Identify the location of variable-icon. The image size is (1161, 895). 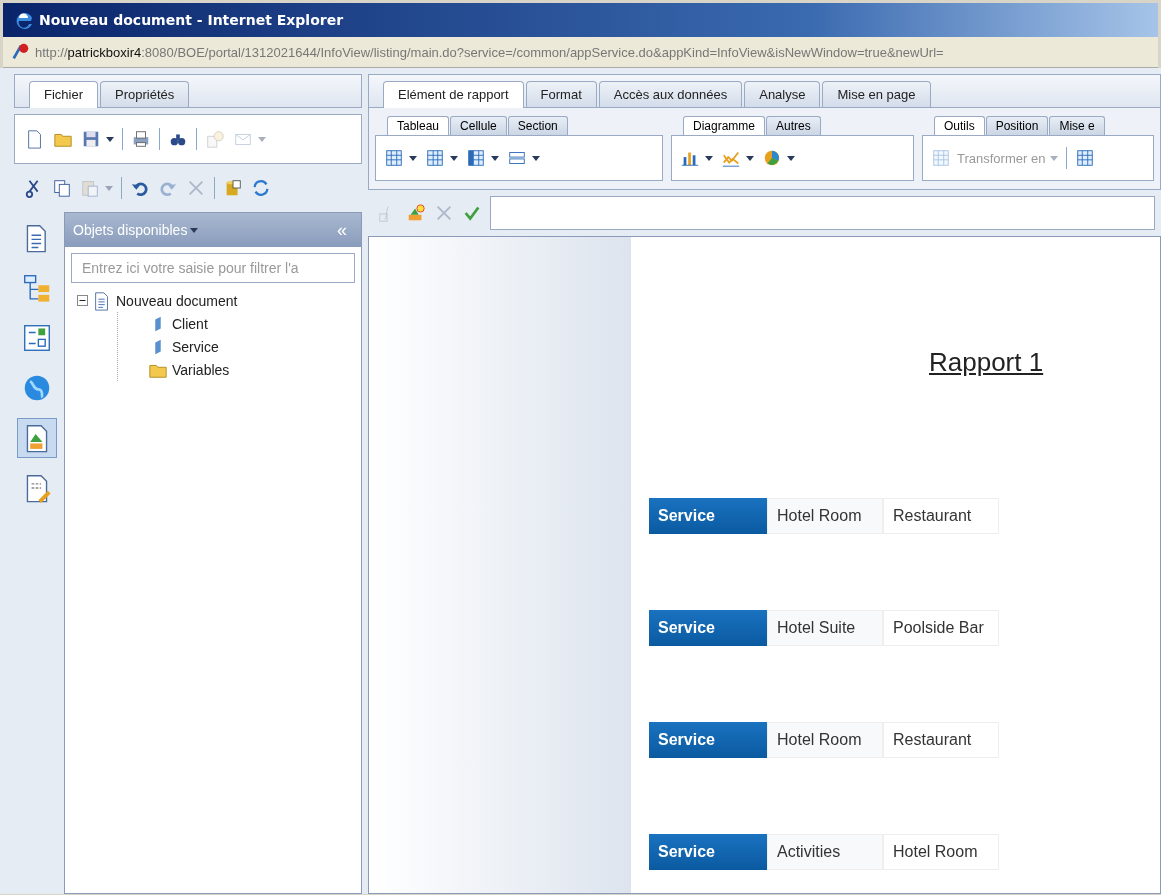
(416, 213).